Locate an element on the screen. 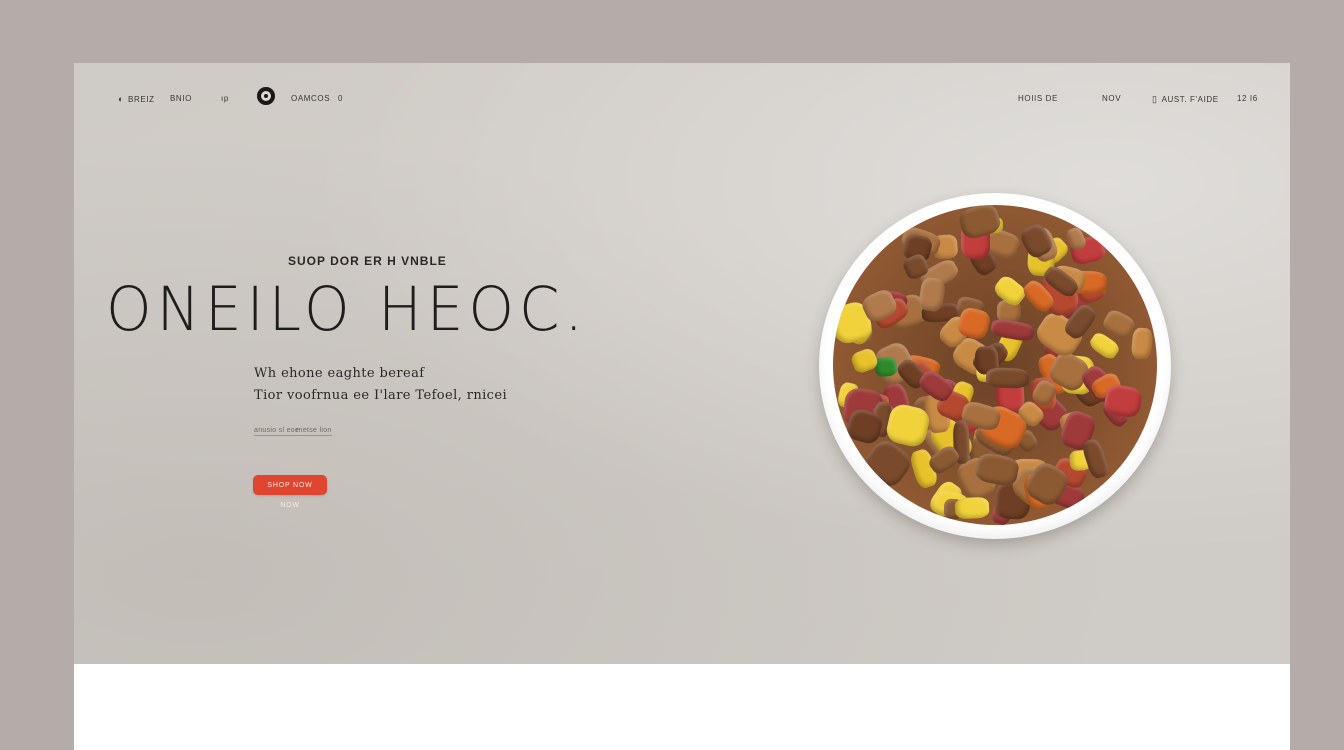 This screenshot has width=1344, height=750. hero-meta-2: rnetse lion is located at coordinates (314, 431).